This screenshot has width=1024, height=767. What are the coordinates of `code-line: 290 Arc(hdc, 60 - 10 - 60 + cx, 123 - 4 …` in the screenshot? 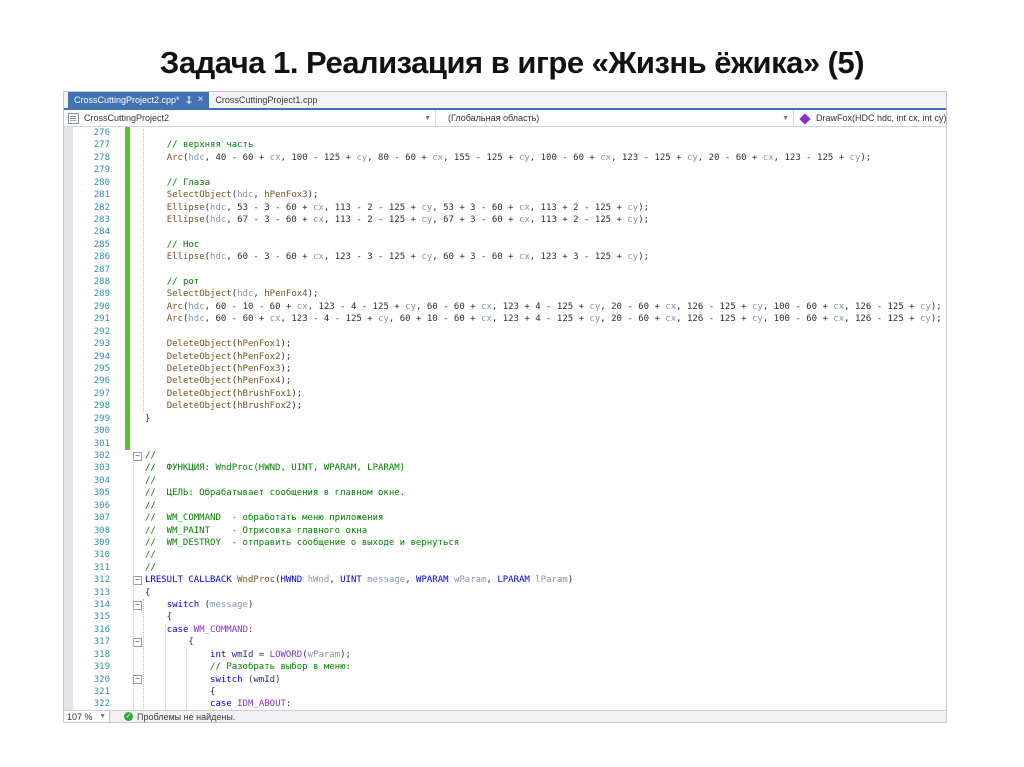 It's located at (505, 307).